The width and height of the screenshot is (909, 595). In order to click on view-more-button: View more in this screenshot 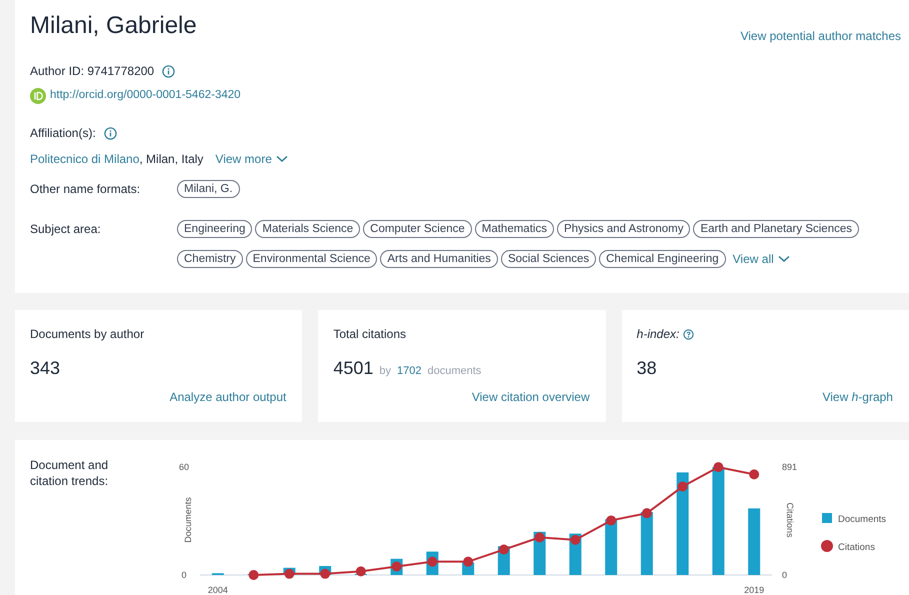, I will do `click(251, 159)`.